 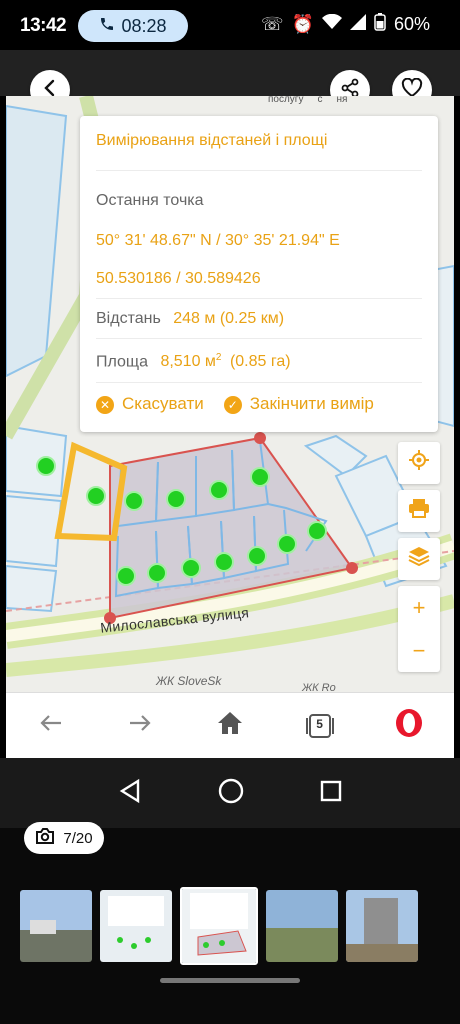 What do you see at coordinates (122, 362) in the screenshot?
I see `area-label: Площа` at bounding box center [122, 362].